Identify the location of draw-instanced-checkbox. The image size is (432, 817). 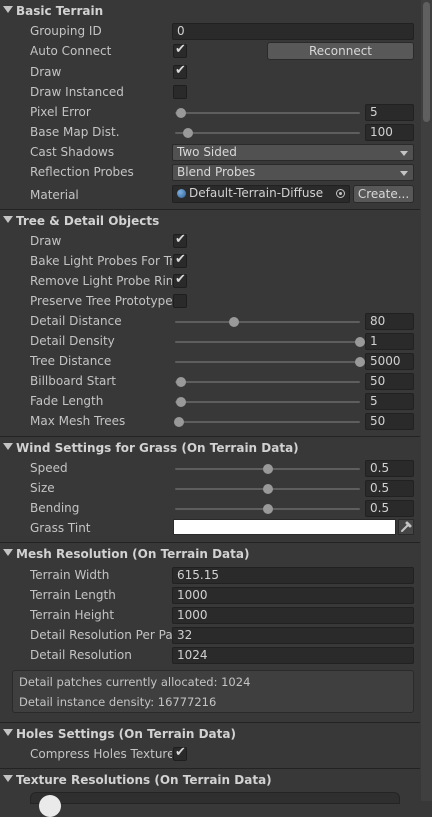
(180, 92).